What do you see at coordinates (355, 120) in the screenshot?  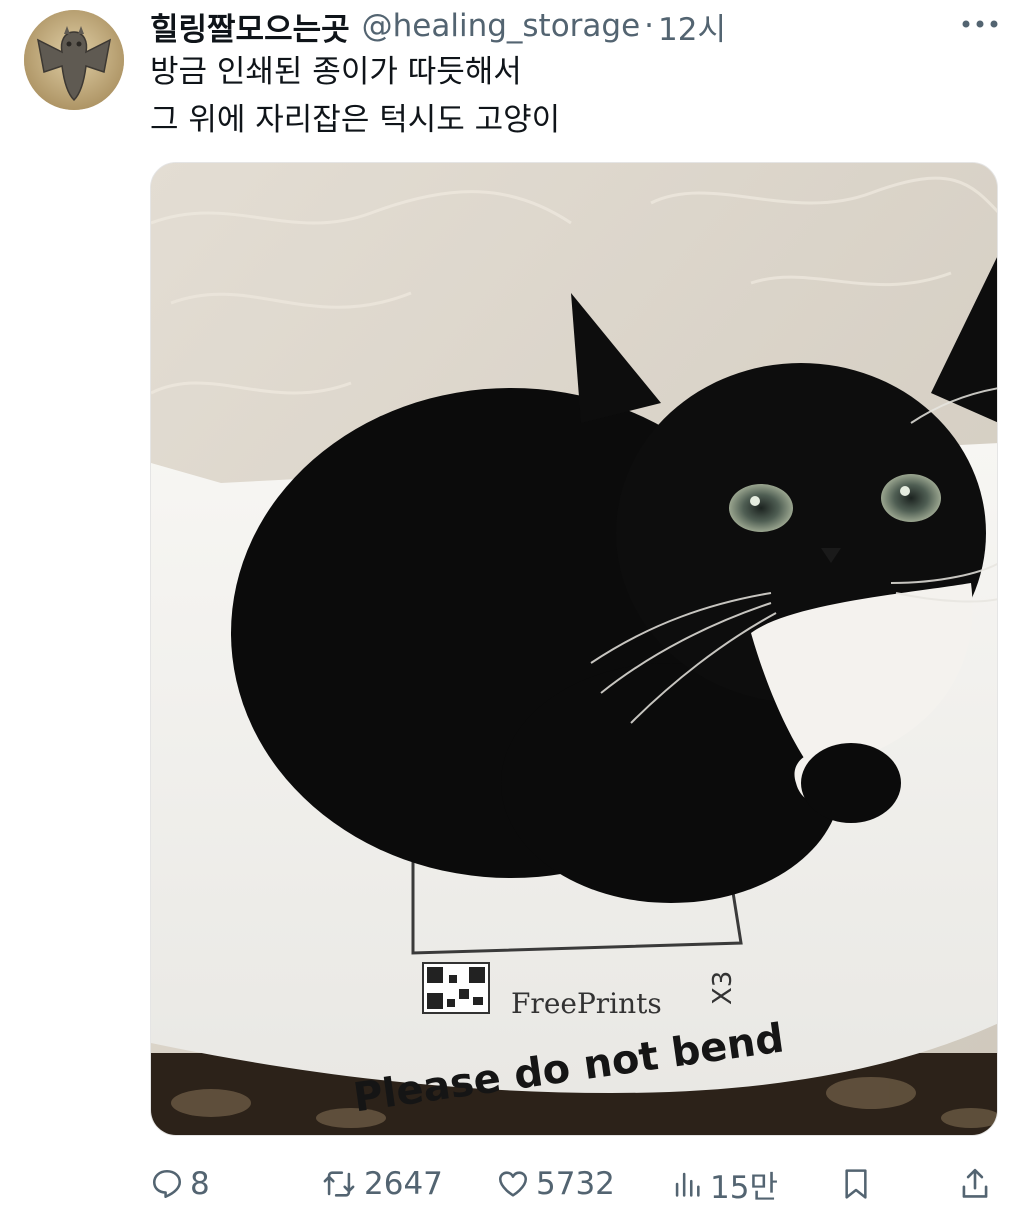 I see `tweet-text-line: 그 위에 자리잡은 턱시도 고양이` at bounding box center [355, 120].